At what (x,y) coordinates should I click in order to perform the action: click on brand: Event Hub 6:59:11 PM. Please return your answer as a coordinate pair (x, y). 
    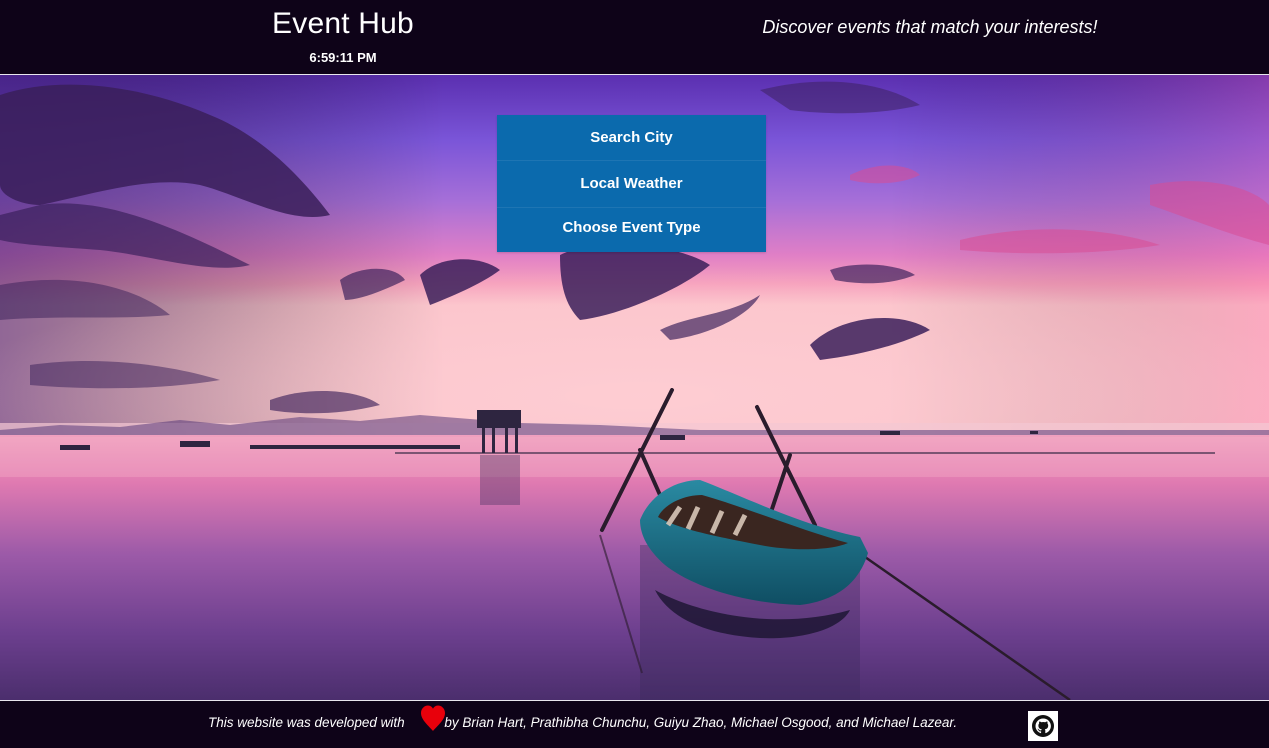
    Looking at the image, I should click on (343, 36).